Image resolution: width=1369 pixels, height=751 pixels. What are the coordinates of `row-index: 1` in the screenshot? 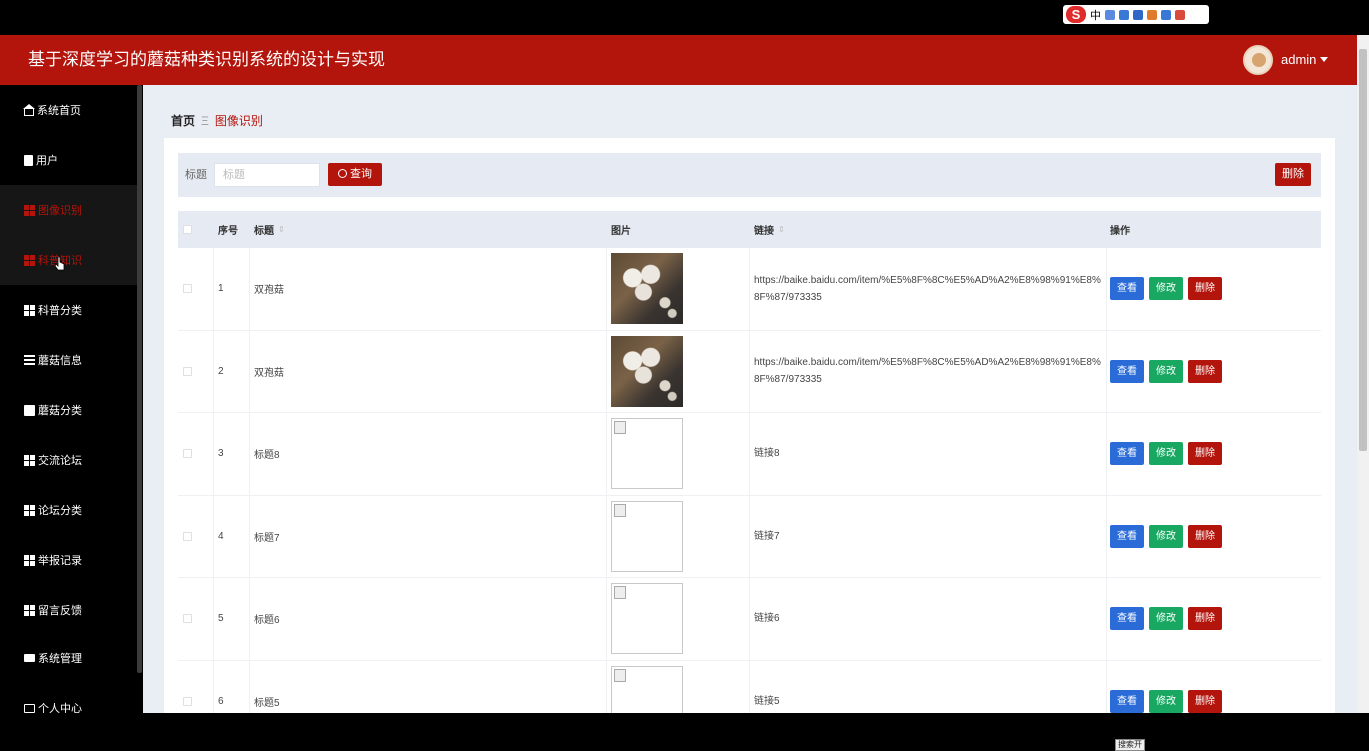 It's located at (221, 289).